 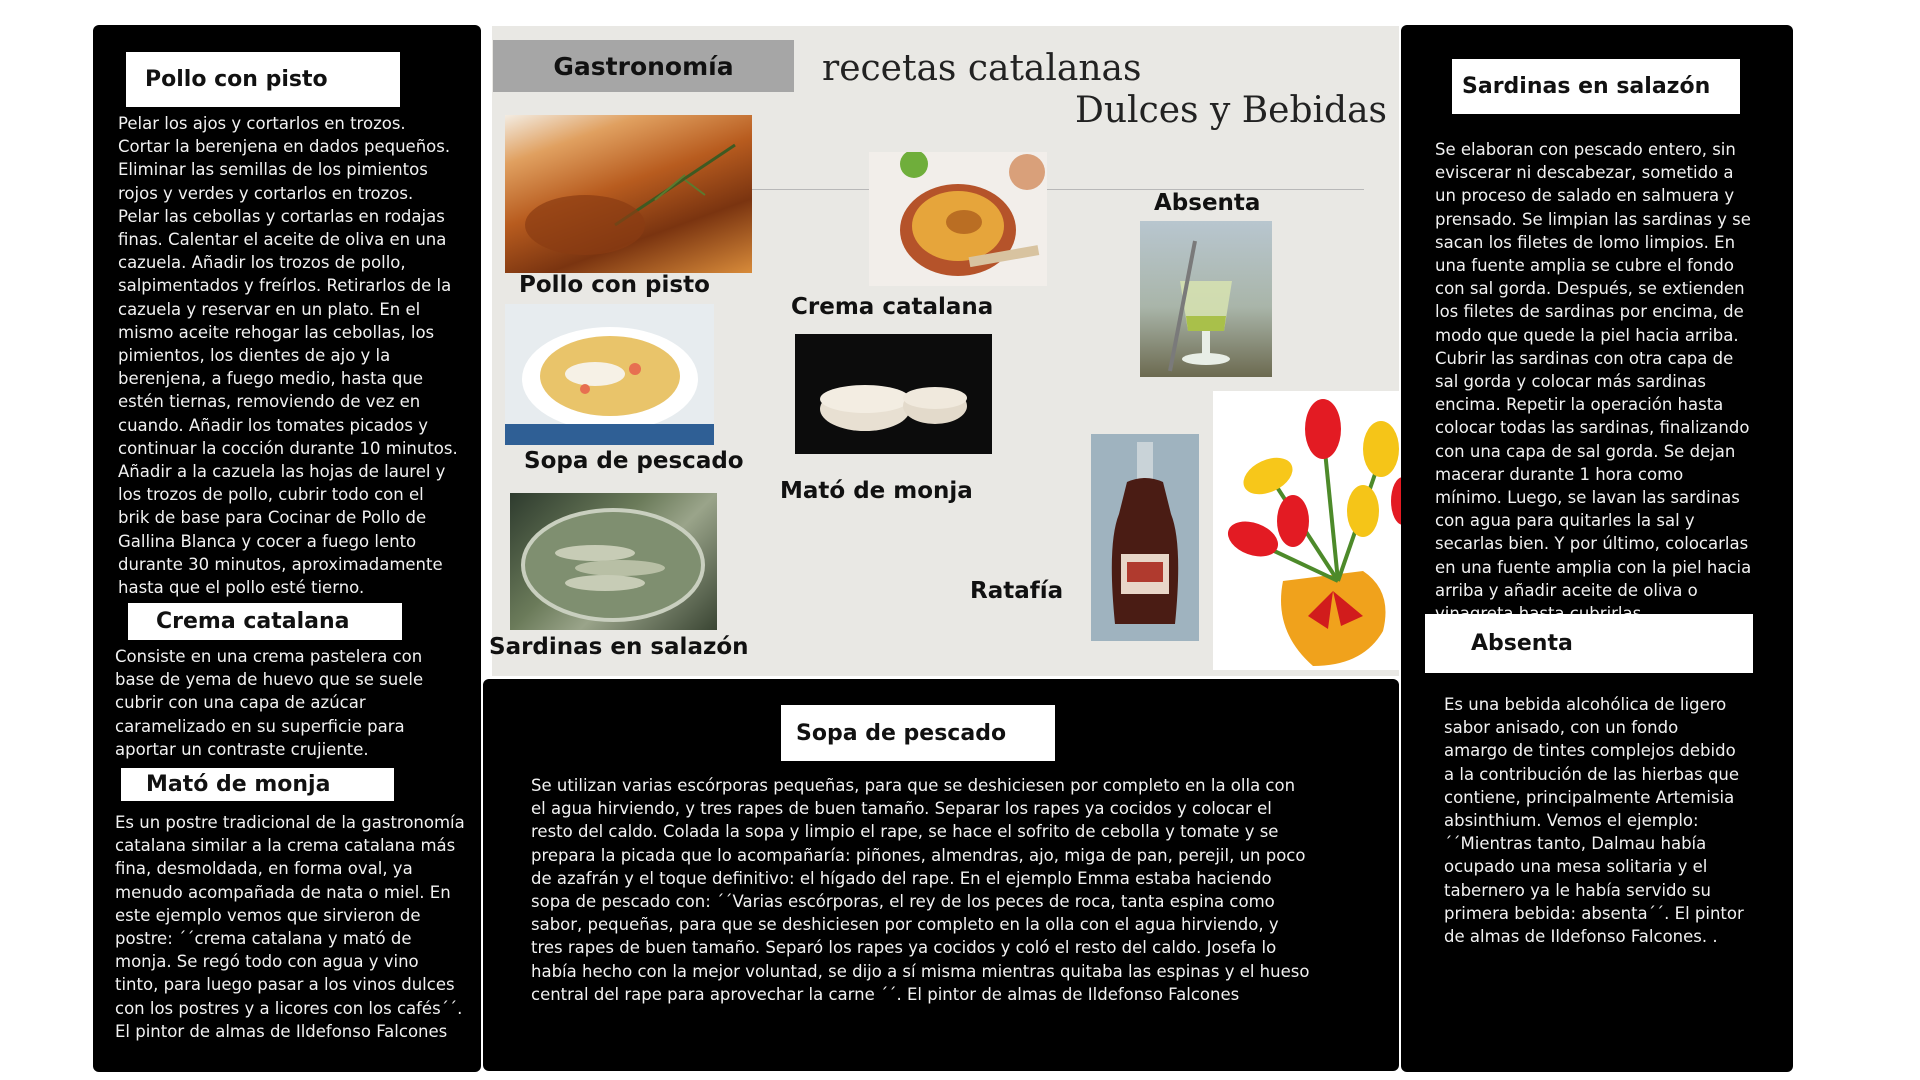 I want to click on salted-sardines-photo-icon, so click(x=613, y=561).